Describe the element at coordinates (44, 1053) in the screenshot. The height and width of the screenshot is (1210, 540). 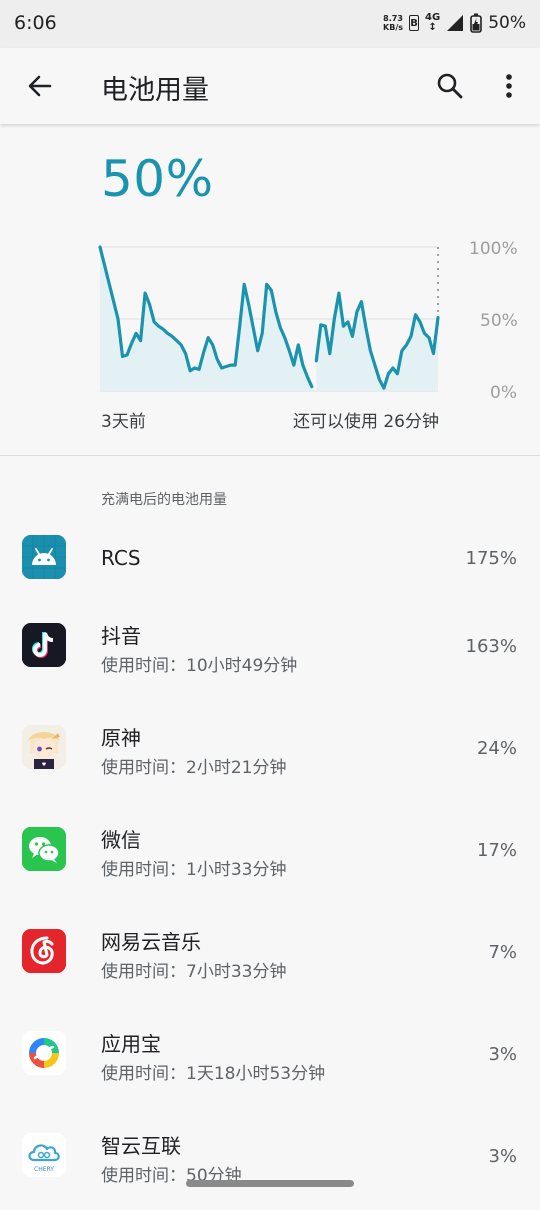
I see `yingyongbao-icon` at that location.